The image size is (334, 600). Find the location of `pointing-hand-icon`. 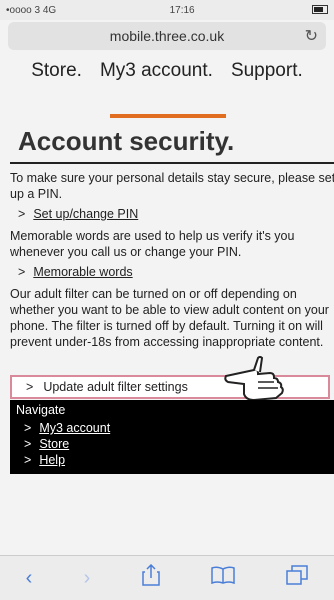

pointing-hand-icon is located at coordinates (254, 379).